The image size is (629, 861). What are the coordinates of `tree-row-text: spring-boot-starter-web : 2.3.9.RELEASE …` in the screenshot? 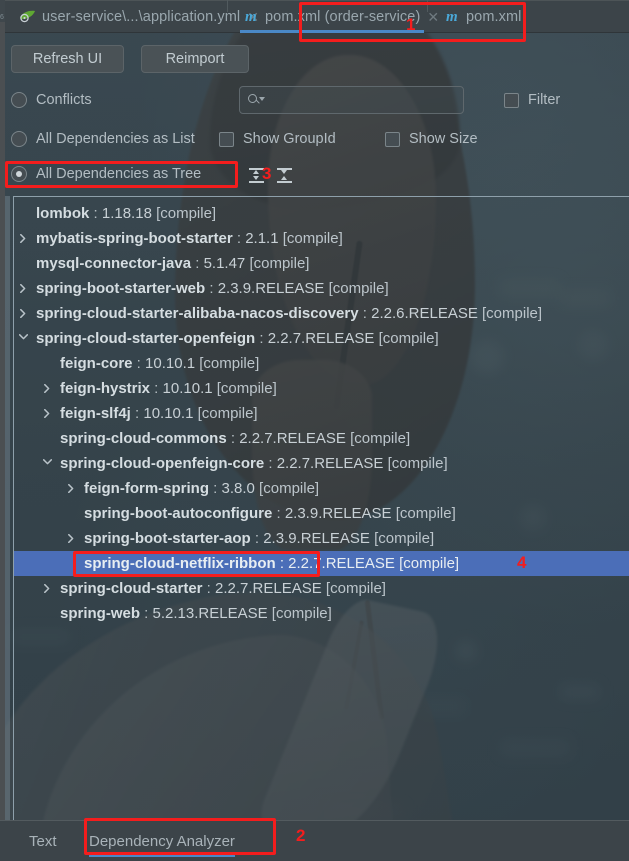 It's located at (212, 288).